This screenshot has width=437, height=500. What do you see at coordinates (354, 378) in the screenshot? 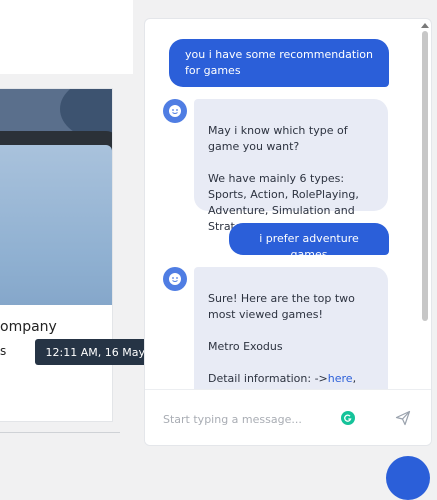
I see `bot-message-text-end: ,` at bounding box center [354, 378].